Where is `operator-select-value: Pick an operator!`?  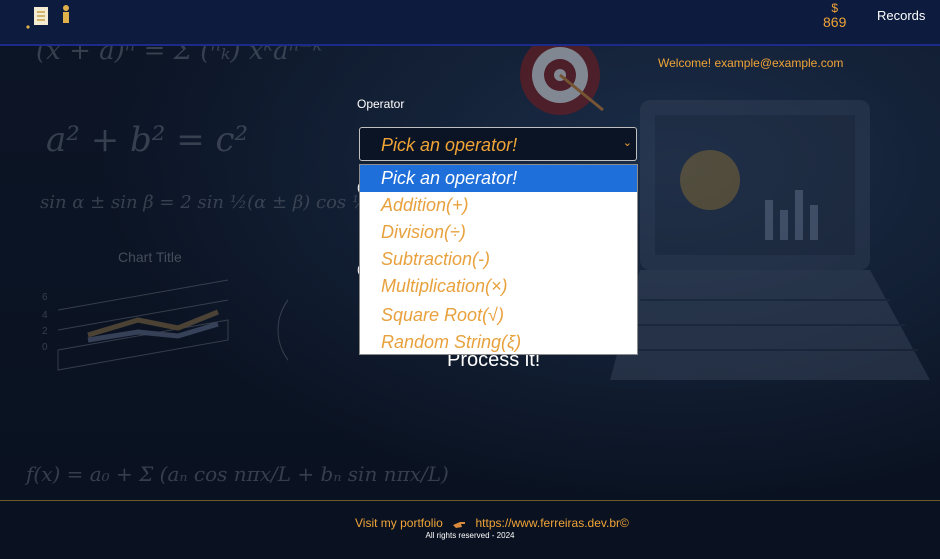
operator-select-value: Pick an operator! is located at coordinates (449, 145).